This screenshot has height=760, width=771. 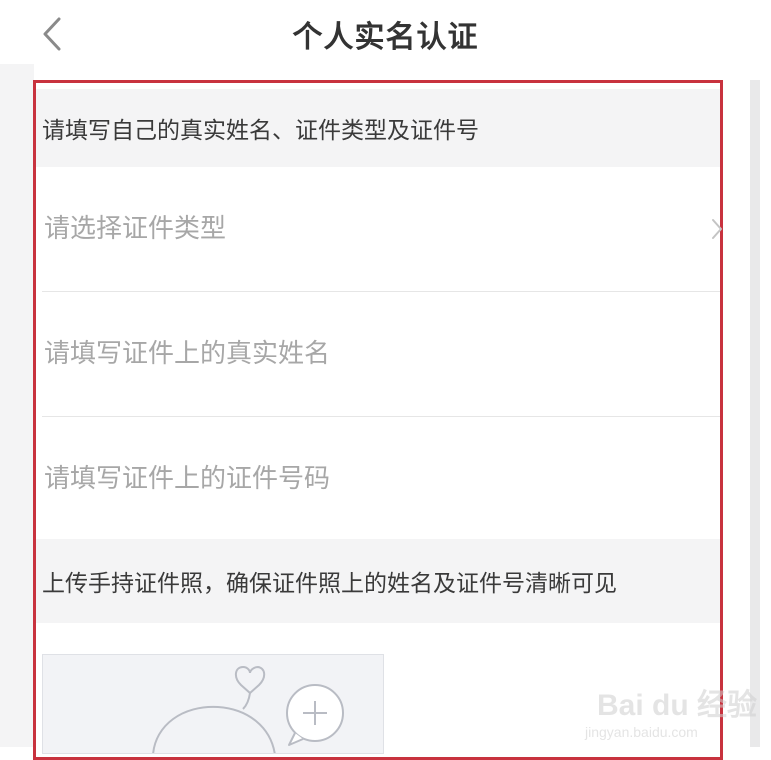 What do you see at coordinates (641, 732) in the screenshot?
I see `watermark-url: jingyan.baidu.com` at bounding box center [641, 732].